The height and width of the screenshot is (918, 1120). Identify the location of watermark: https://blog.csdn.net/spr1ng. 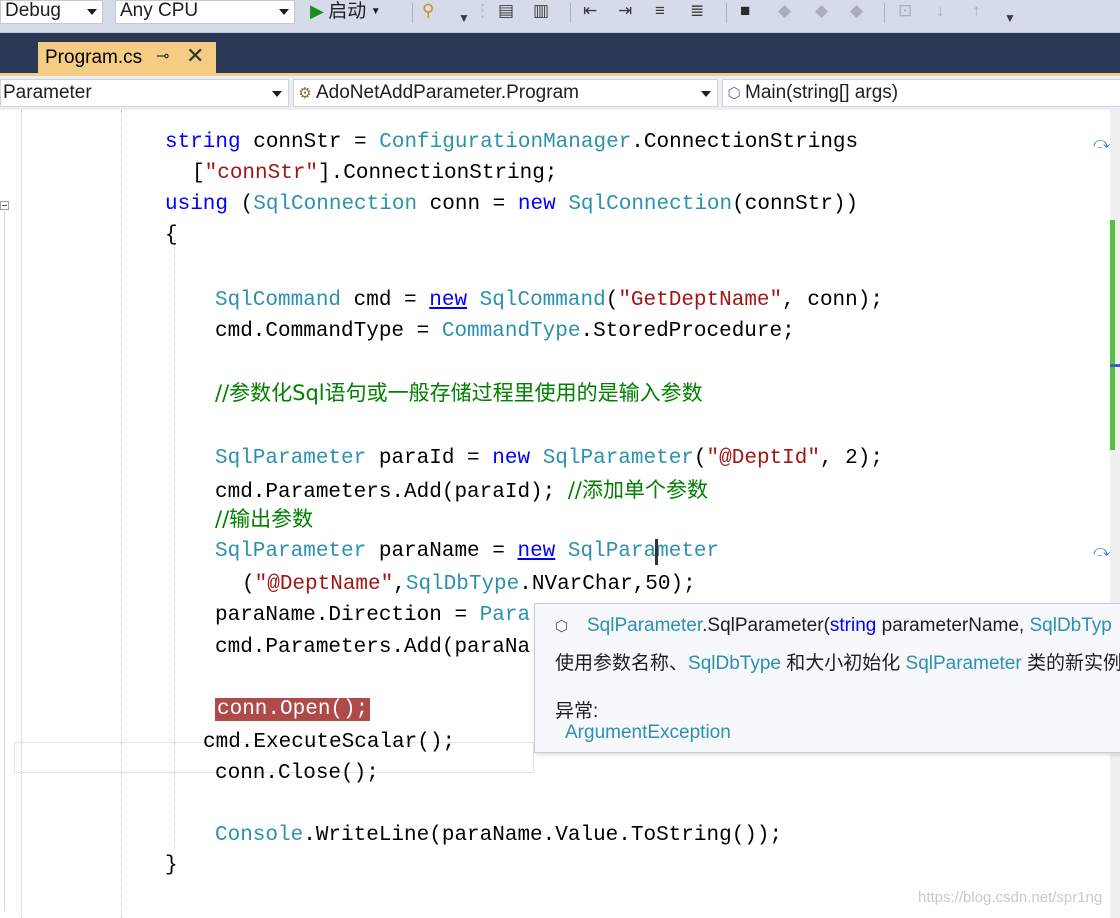
(1010, 897).